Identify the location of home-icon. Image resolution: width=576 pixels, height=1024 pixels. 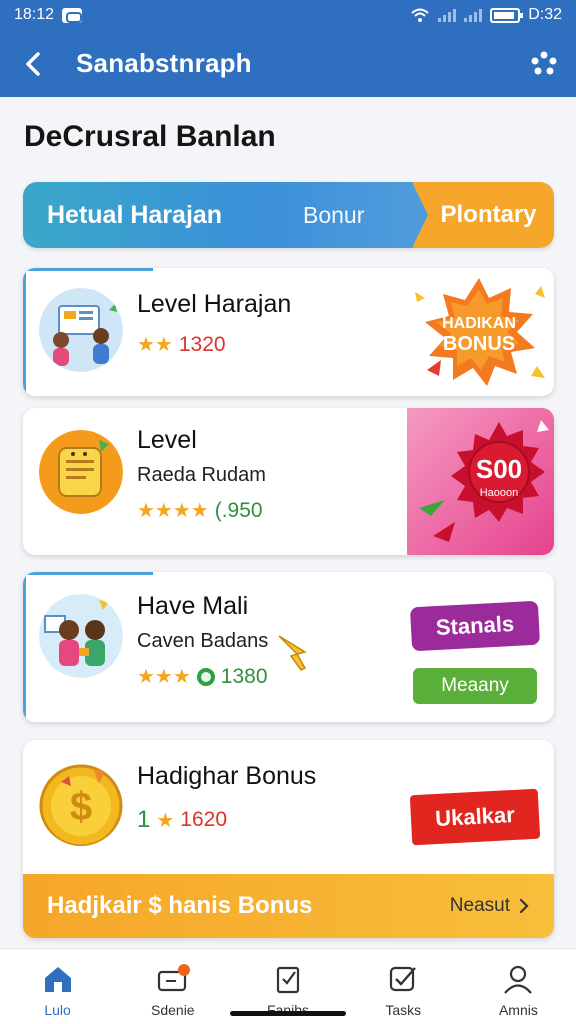
(57, 979).